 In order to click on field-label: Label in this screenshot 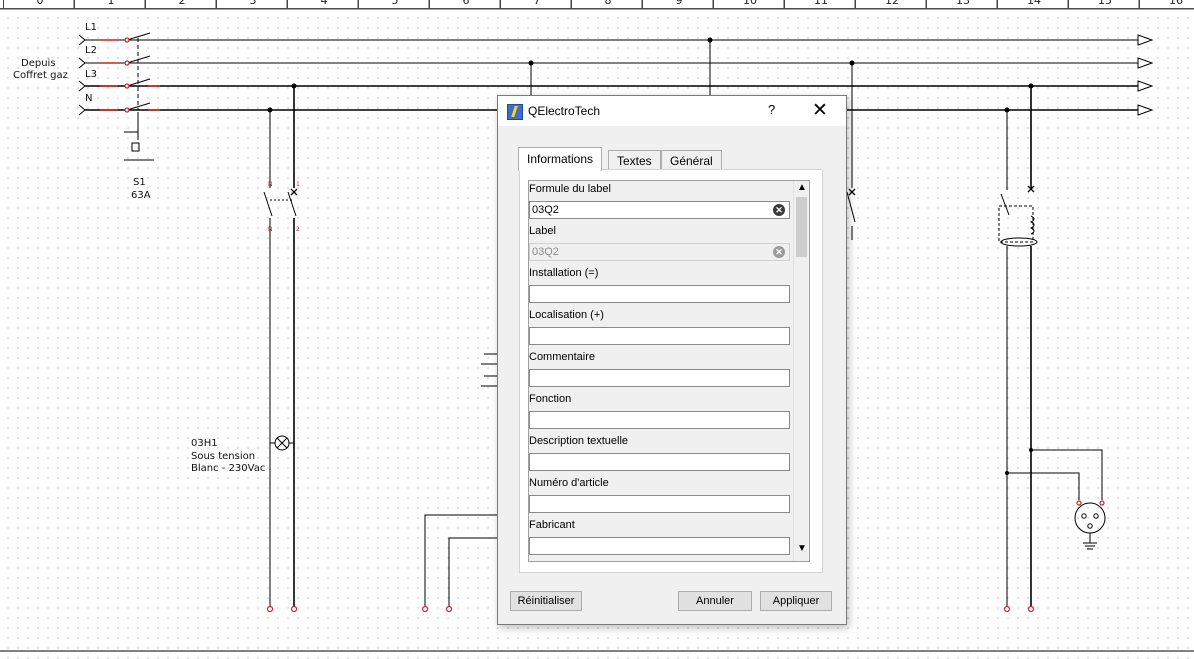, I will do `click(542, 231)`.